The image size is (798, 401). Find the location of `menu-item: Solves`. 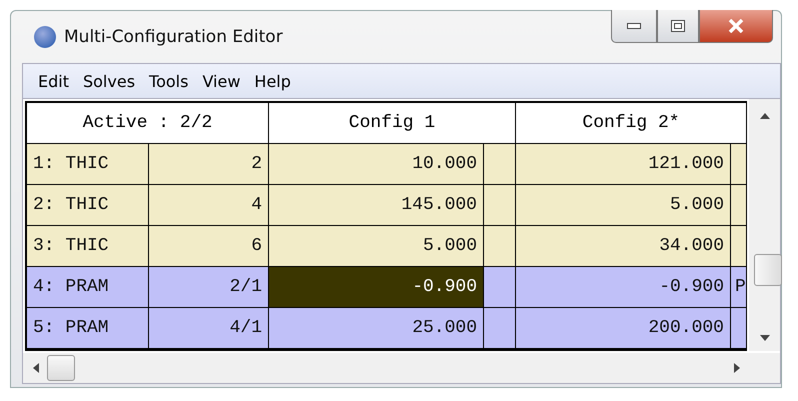

menu-item: Solves is located at coordinates (111, 81).